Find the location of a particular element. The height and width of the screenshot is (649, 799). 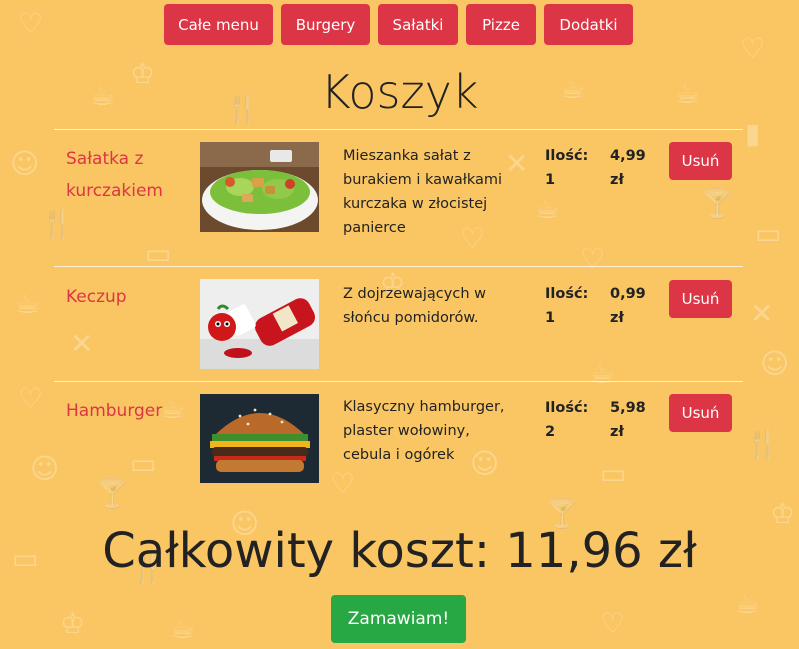

item-name: Keczup is located at coordinates (126, 297).